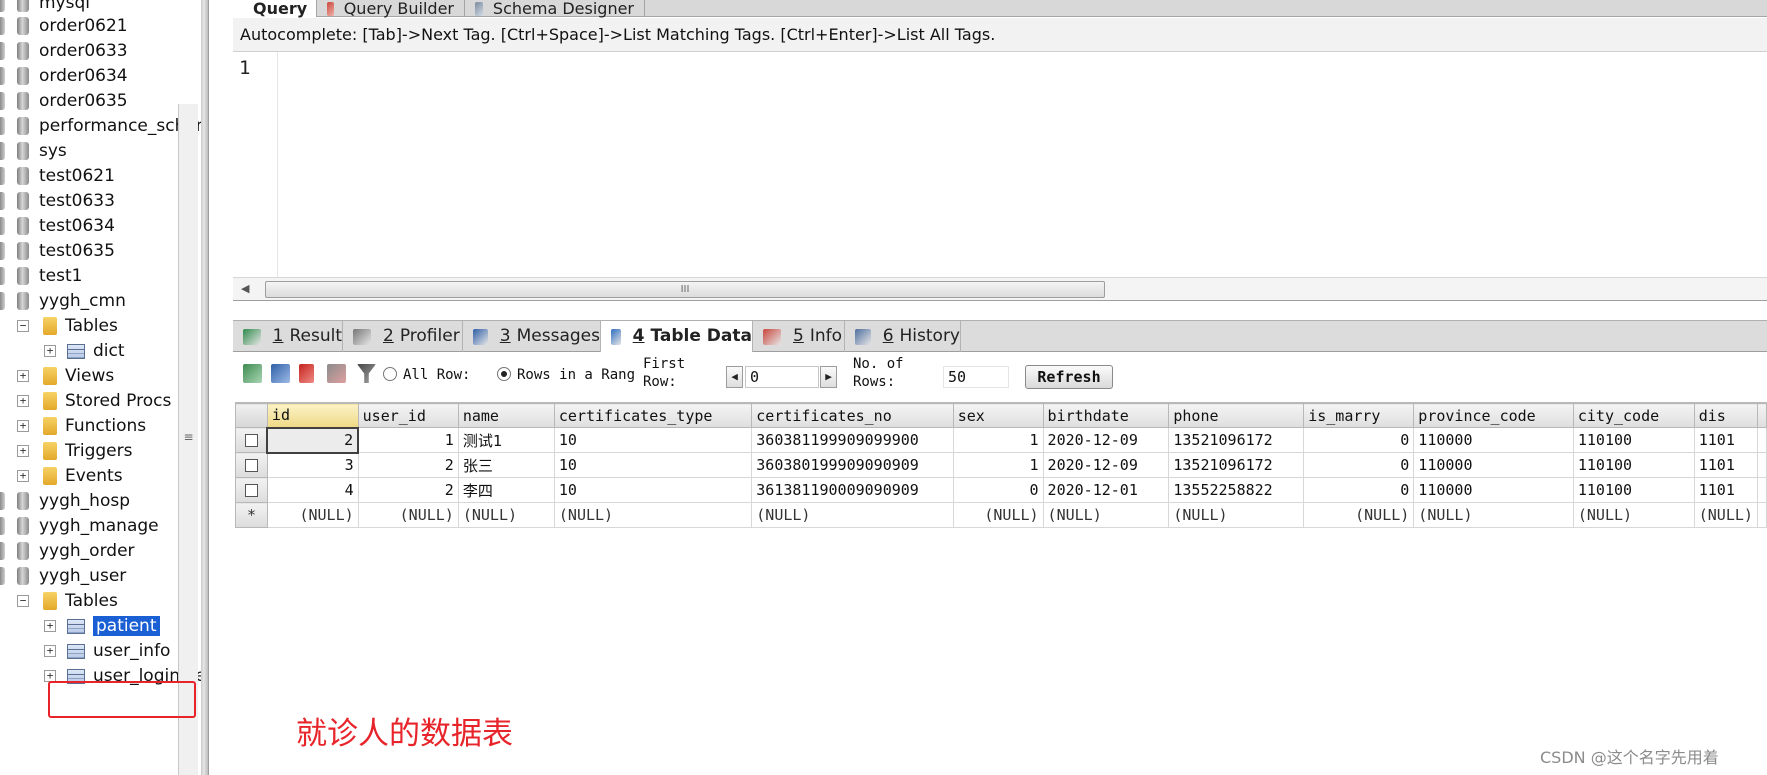 The image size is (1767, 775). I want to click on all-rows-radio, so click(390, 374).